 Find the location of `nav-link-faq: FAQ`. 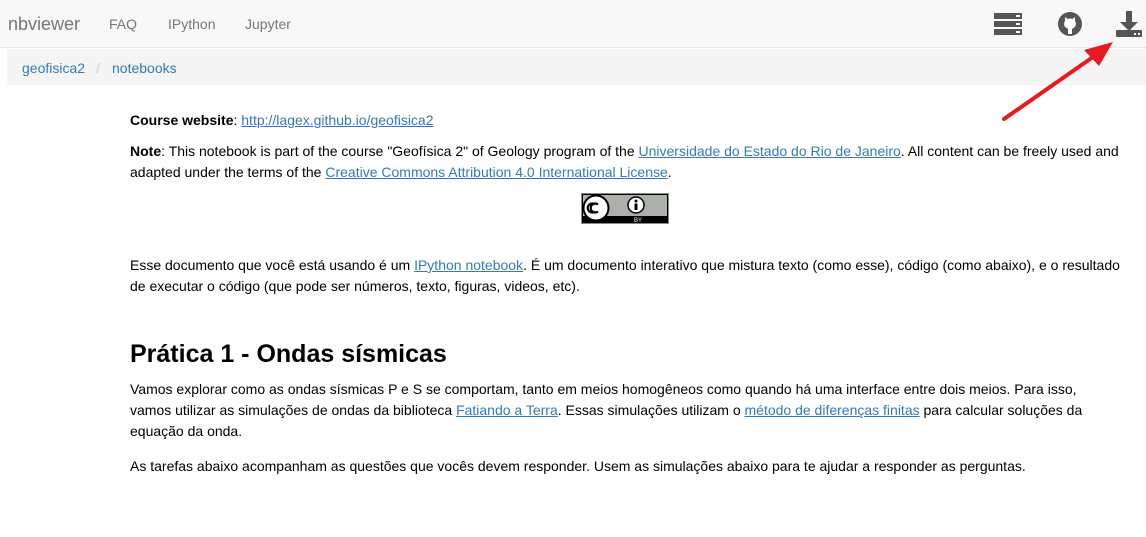

nav-link-faq: FAQ is located at coordinates (123, 24).